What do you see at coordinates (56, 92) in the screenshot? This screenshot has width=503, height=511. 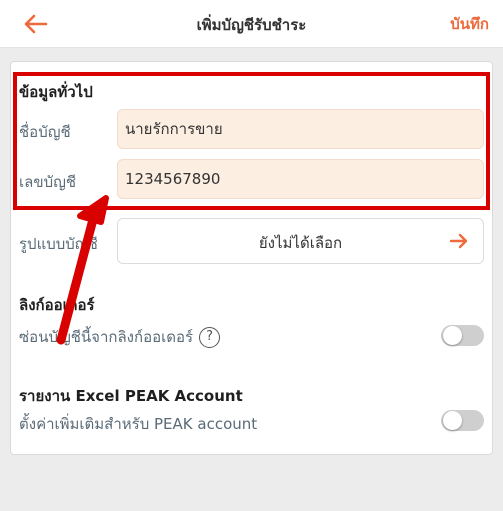 I see `general-section-title: ข้อมูลทั่วไป` at bounding box center [56, 92].